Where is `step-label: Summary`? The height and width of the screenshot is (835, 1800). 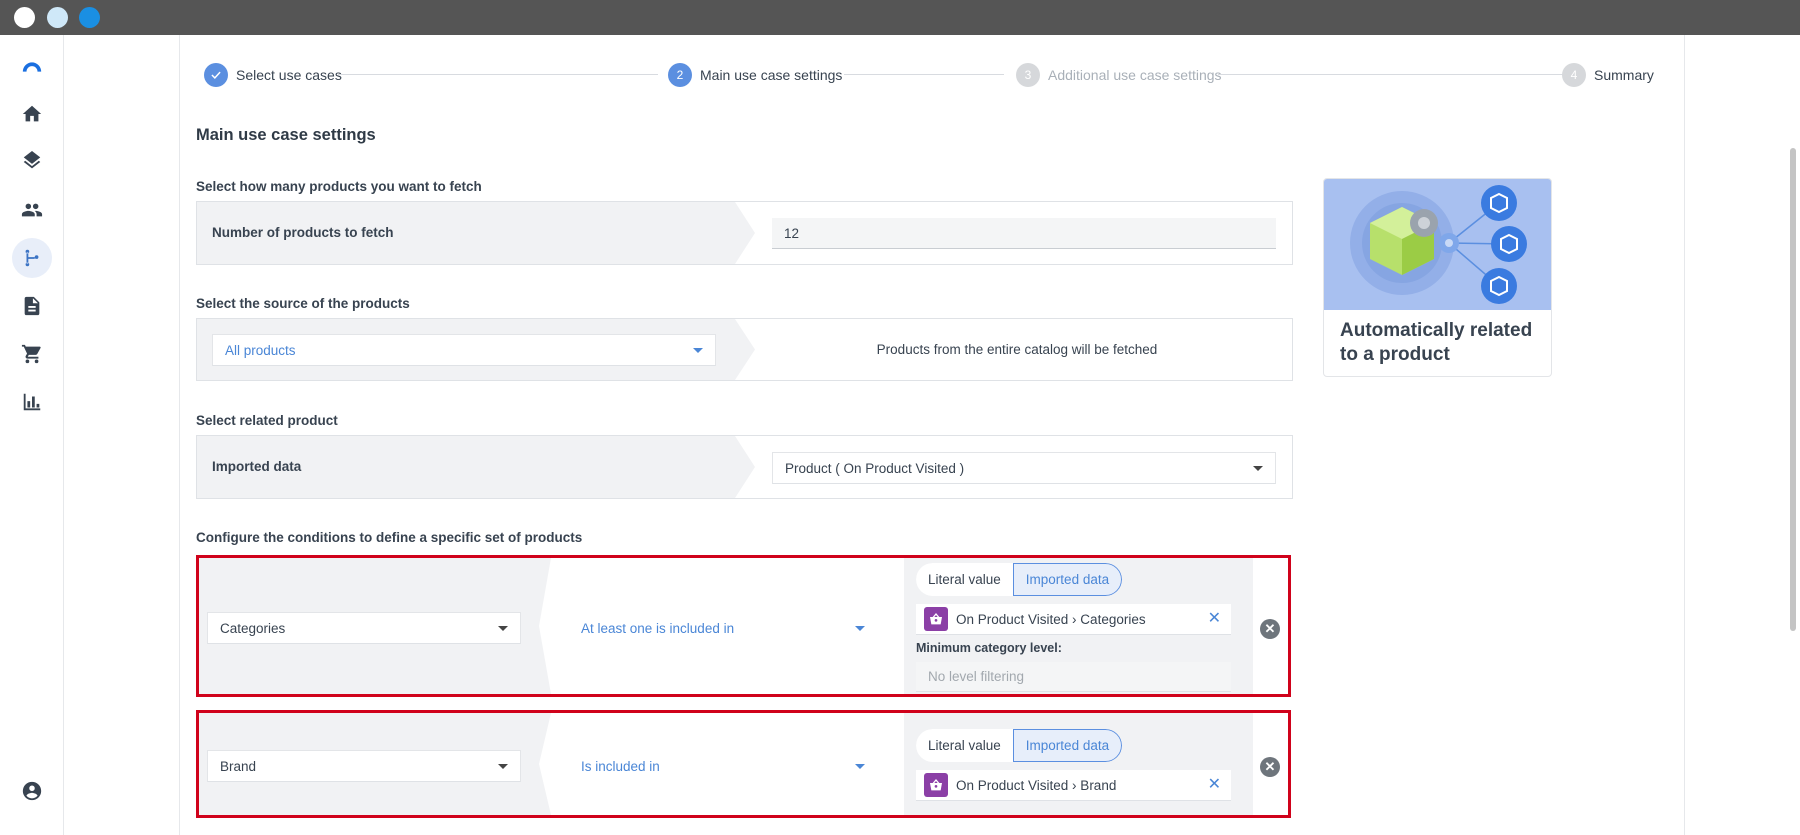
step-label: Summary is located at coordinates (1624, 75).